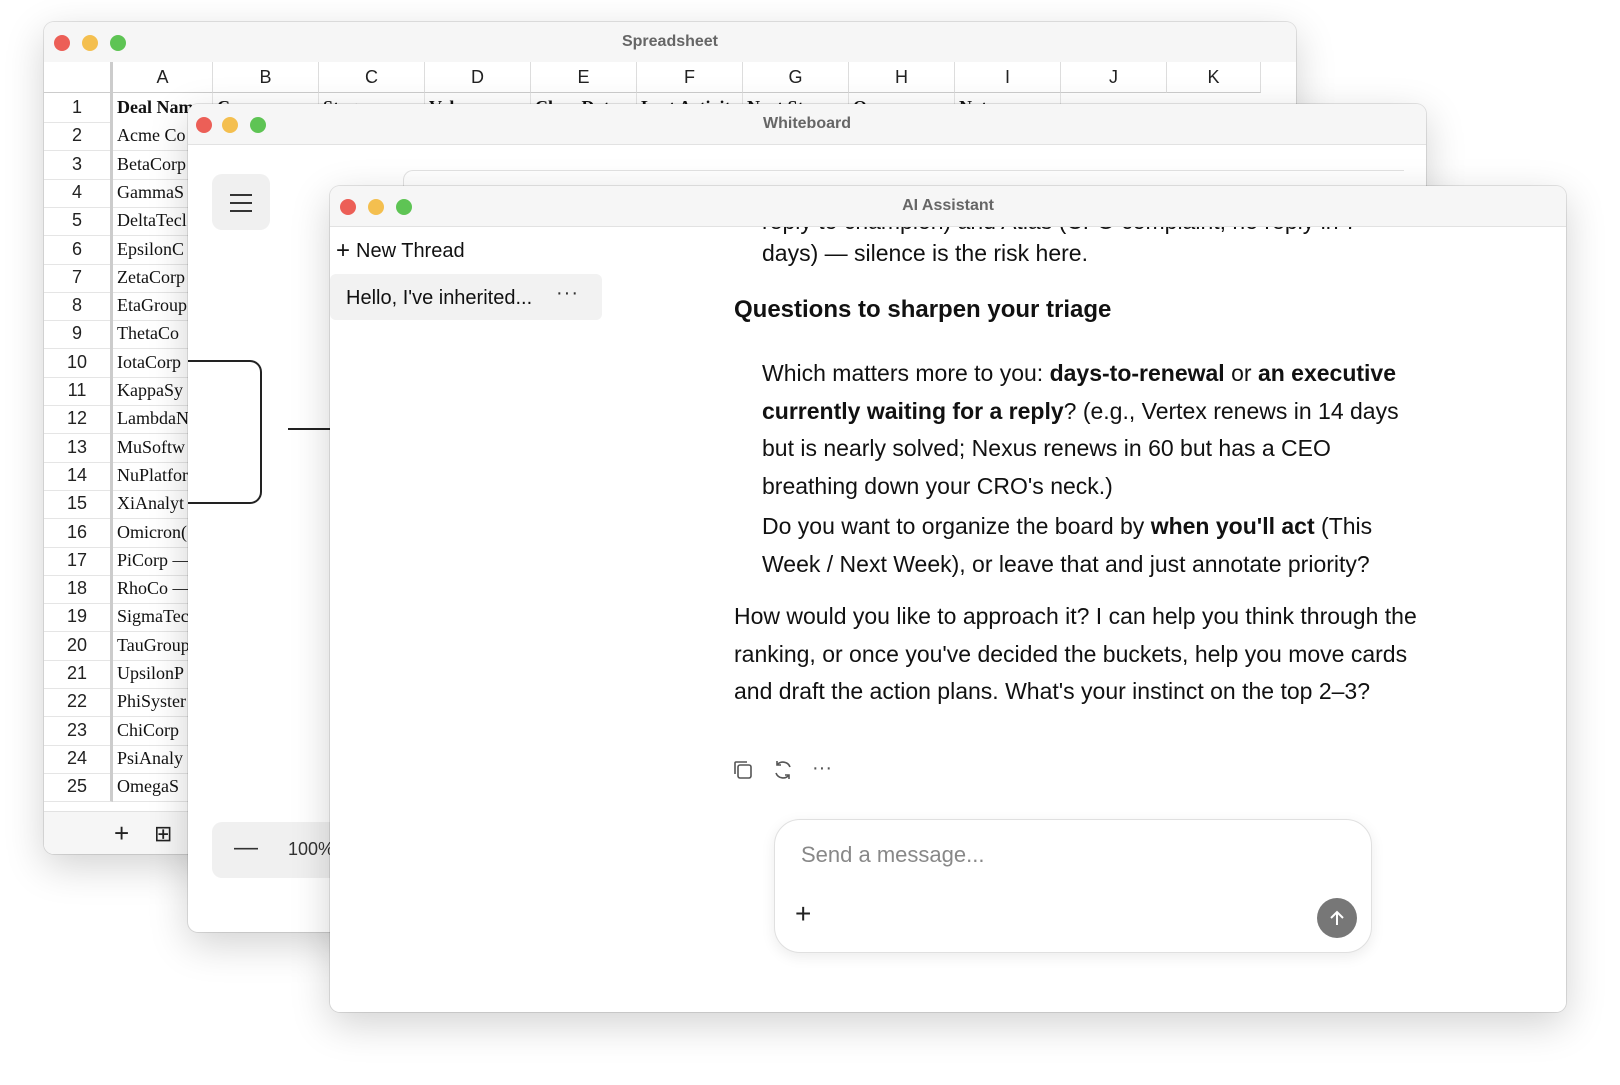 Image resolution: width=1620 pixels, height=1085 pixels. I want to click on row-header: 23, so click(78, 730).